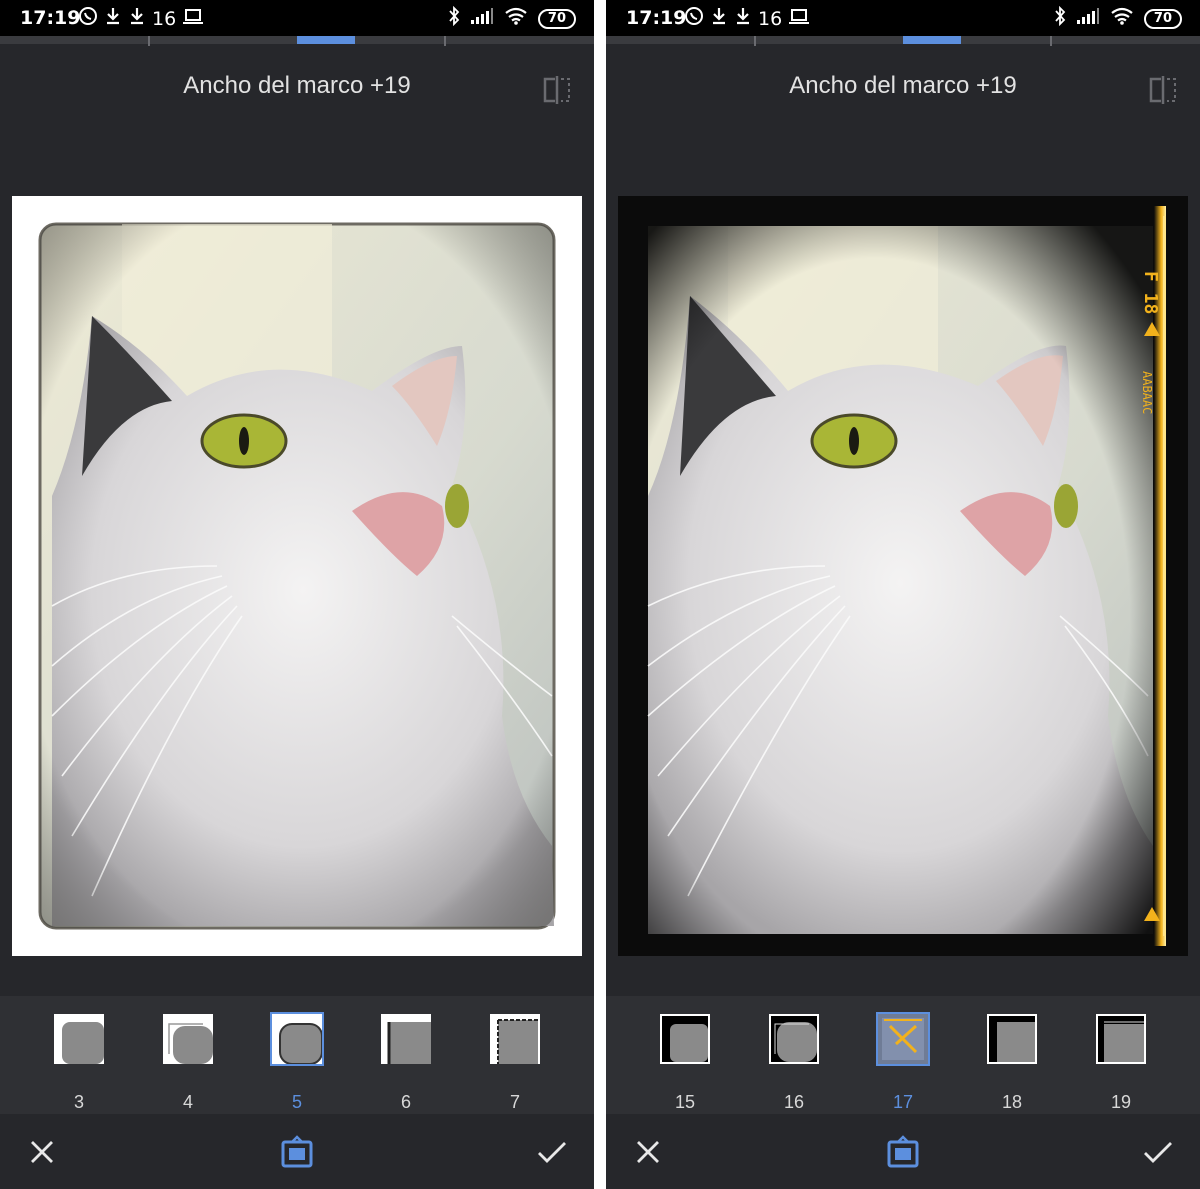 The image size is (1200, 1189). I want to click on frame-style-strip: 15 16 17 18 19, so click(903, 1055).